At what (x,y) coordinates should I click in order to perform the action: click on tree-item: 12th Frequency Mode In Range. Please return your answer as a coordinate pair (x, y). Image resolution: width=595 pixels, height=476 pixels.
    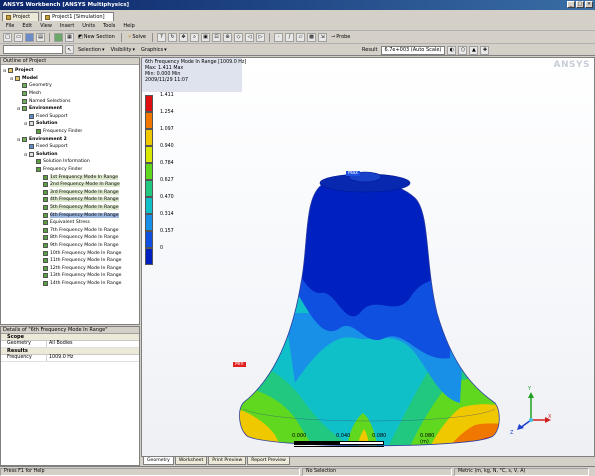
    Looking at the image, I should click on (70, 268).